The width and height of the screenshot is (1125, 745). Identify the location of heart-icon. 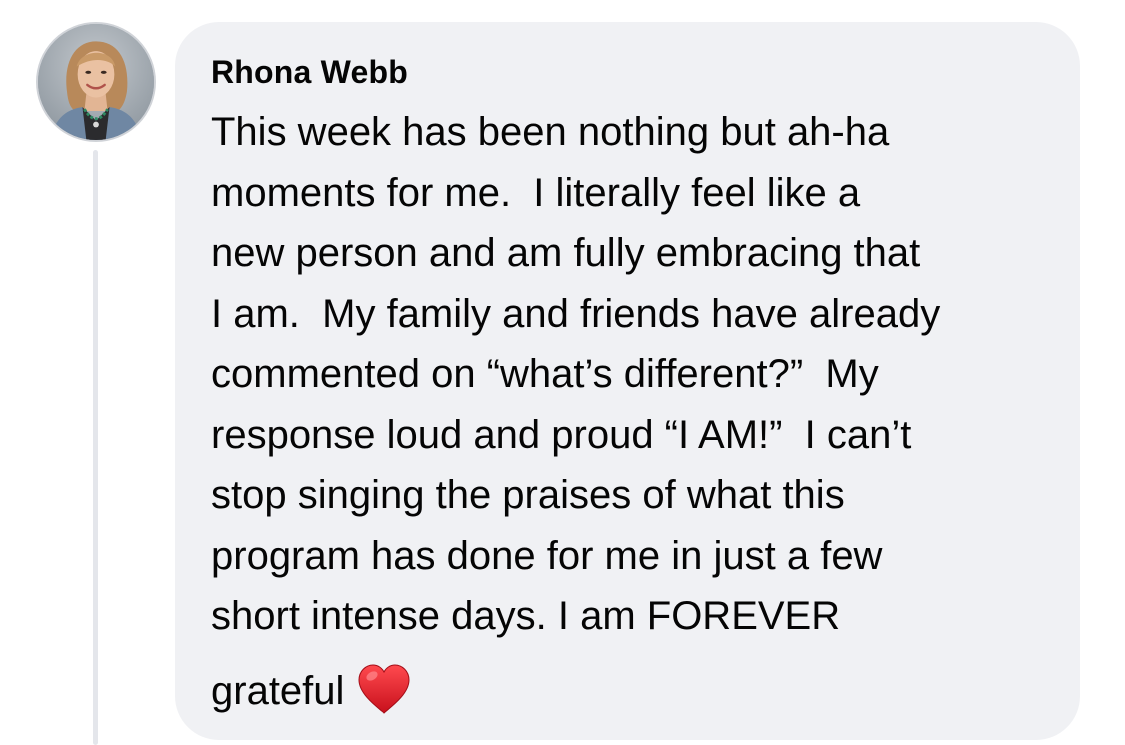
(384, 689).